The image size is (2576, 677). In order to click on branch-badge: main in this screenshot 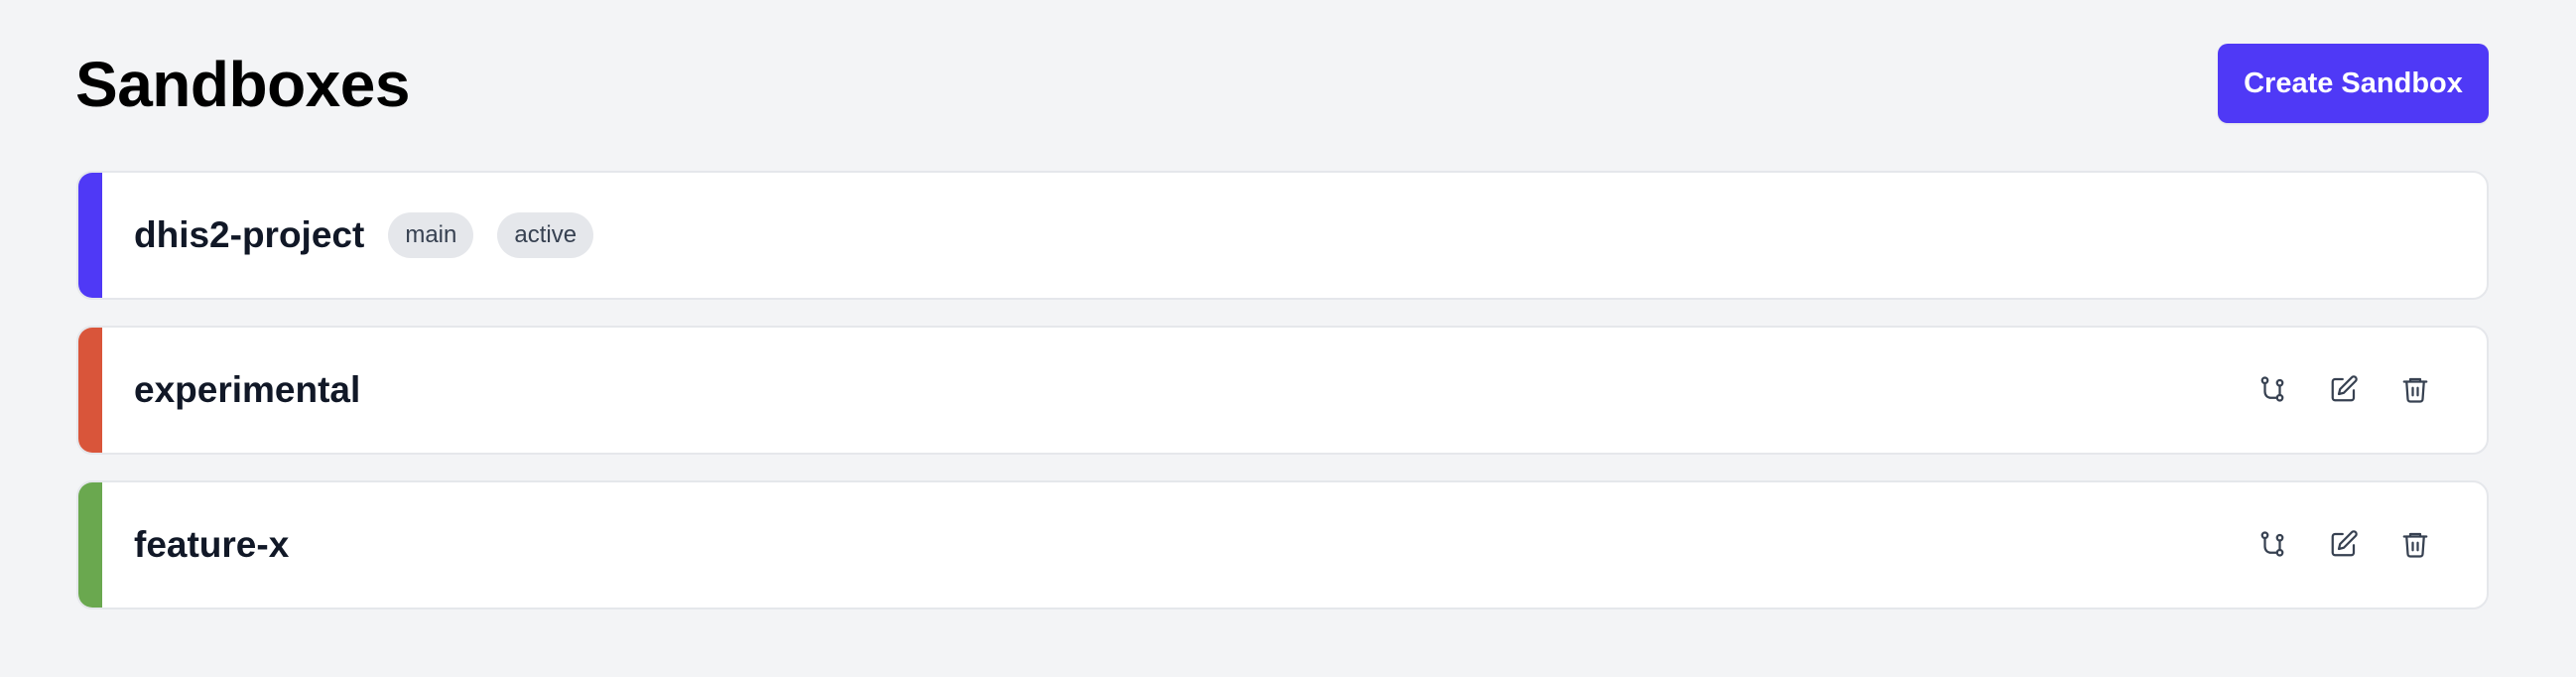, I will do `click(431, 235)`.